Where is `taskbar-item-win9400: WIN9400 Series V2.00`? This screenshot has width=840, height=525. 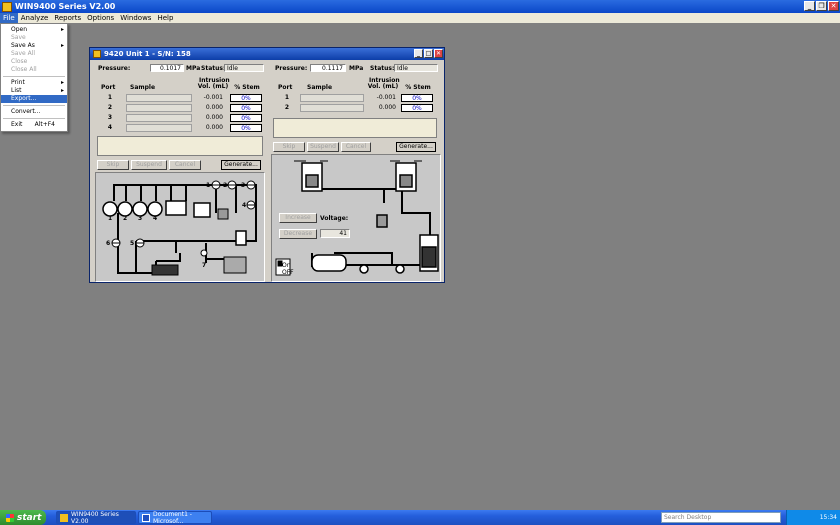 taskbar-item-win9400: WIN9400 Series V2.00 is located at coordinates (96, 518).